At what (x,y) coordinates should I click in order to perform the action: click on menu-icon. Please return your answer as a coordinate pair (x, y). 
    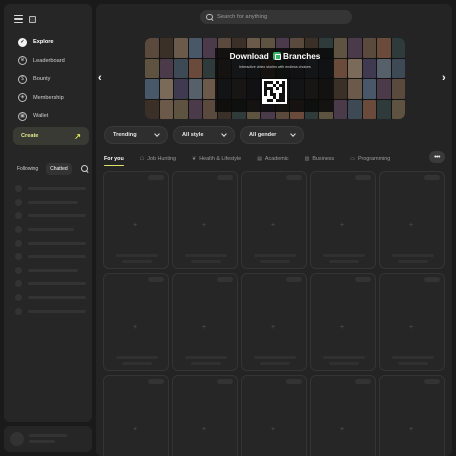
    Looking at the image, I should click on (18, 19).